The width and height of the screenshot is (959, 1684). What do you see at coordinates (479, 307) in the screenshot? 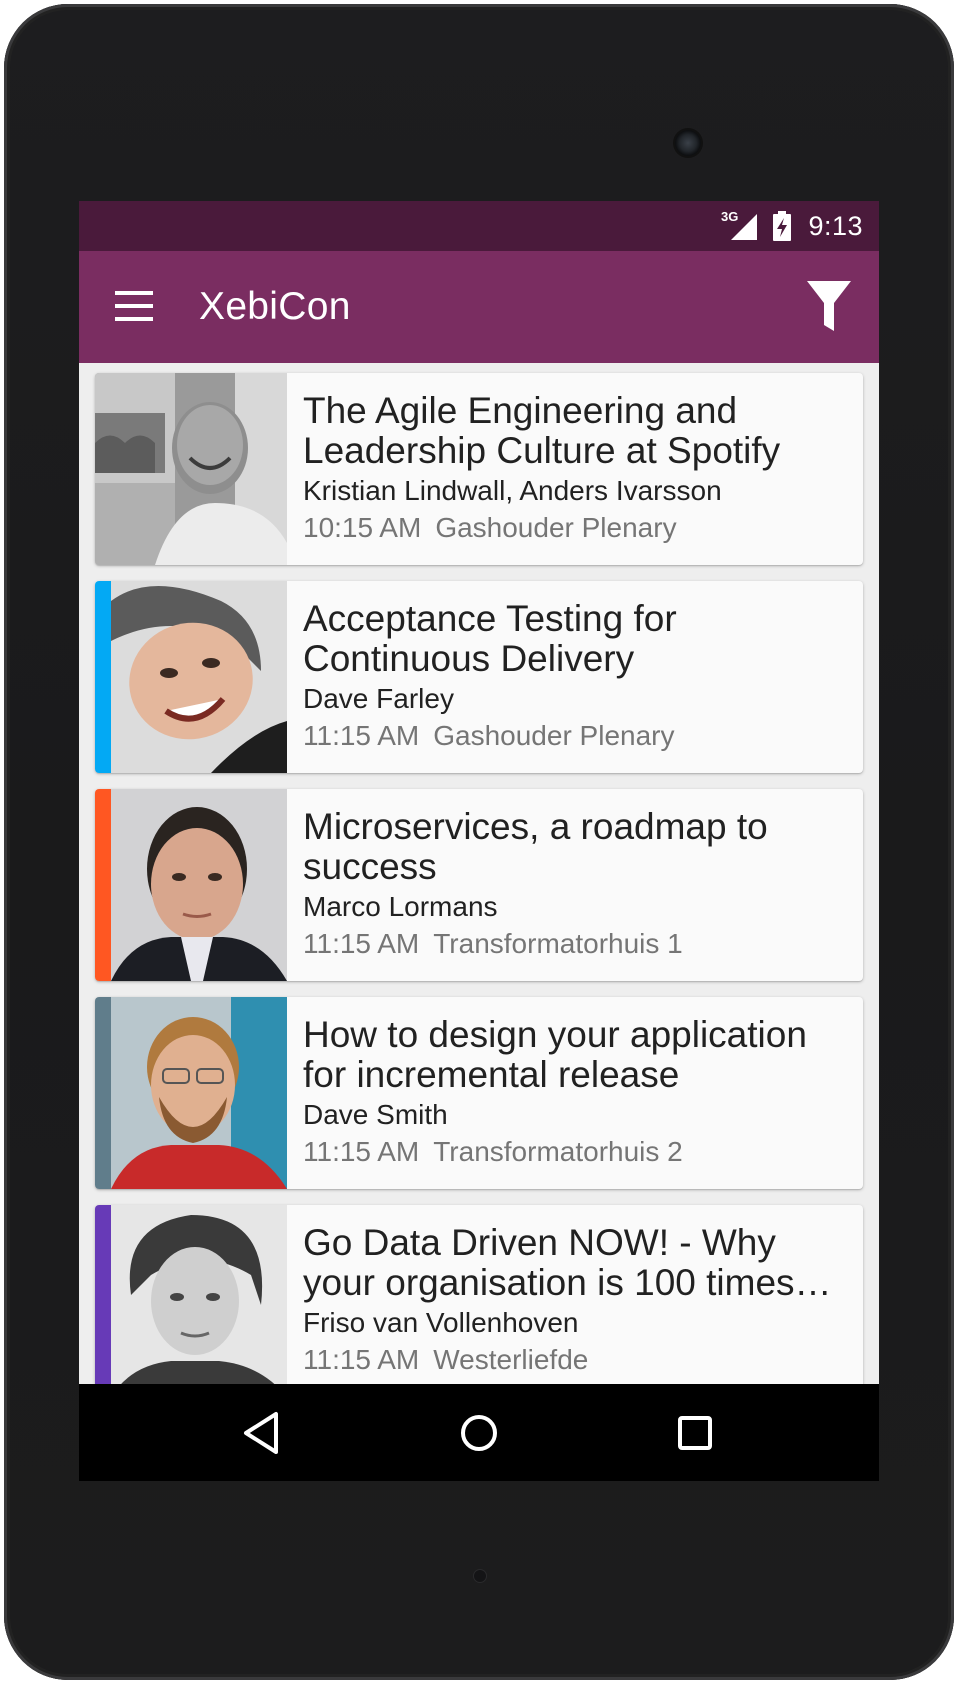
I see `app-toolbar: XebiCon` at bounding box center [479, 307].